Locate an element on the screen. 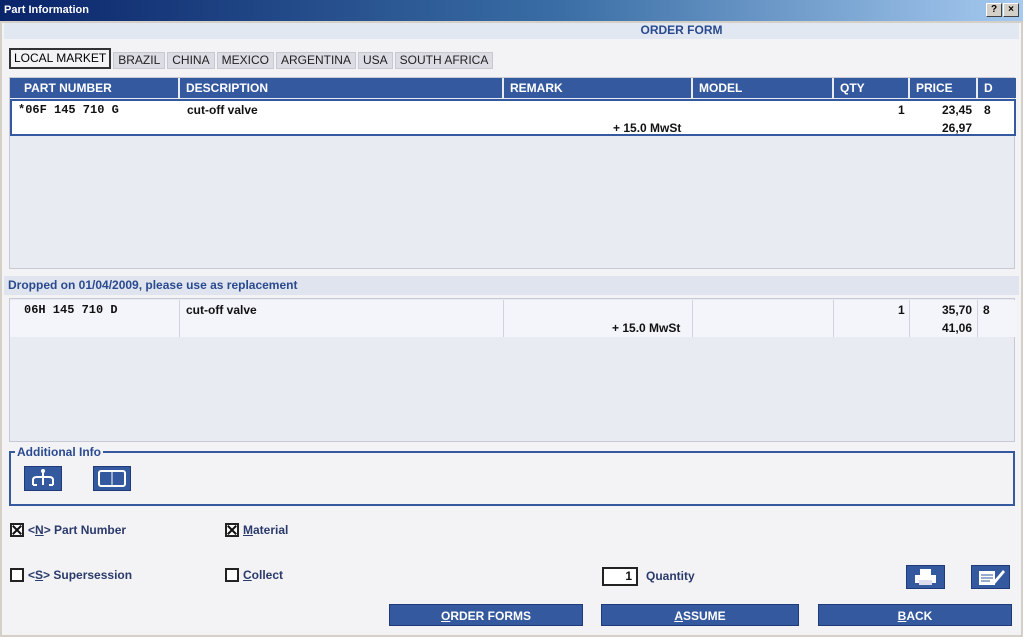 This screenshot has height=637, width=1023. tab-brazil: BRAZIL is located at coordinates (139, 60).